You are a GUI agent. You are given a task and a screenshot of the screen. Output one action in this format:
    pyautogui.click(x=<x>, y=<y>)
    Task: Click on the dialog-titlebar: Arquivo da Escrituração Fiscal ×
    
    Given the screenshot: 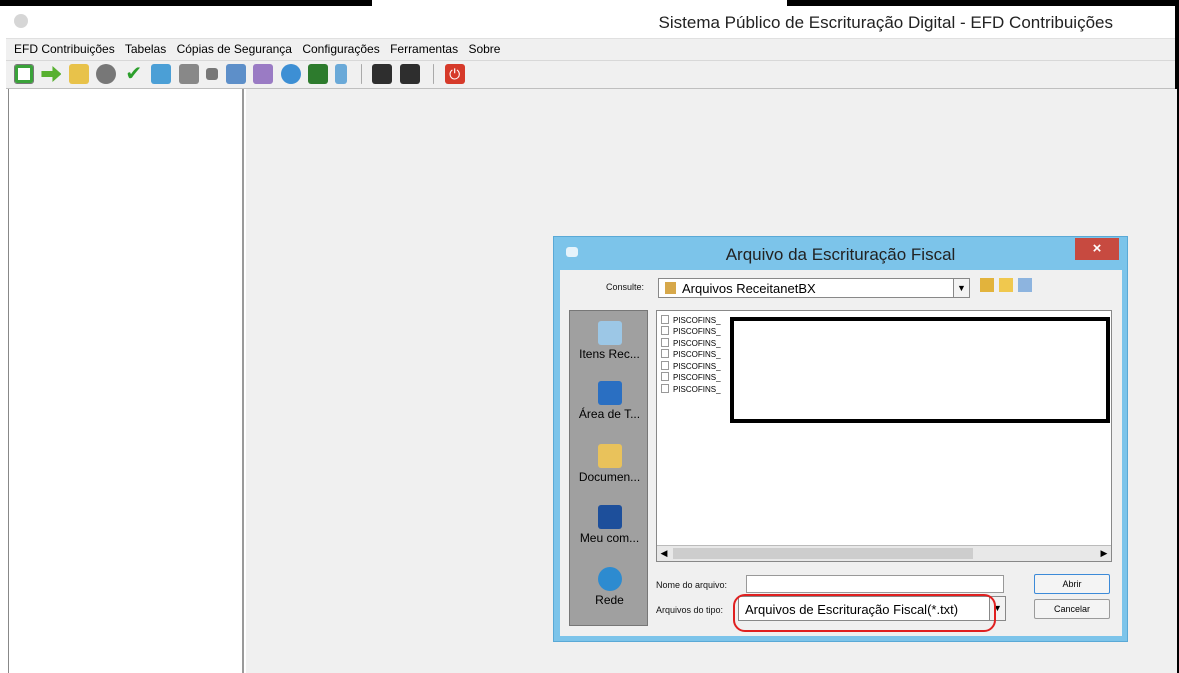 What is the action you would take?
    pyautogui.click(x=840, y=253)
    